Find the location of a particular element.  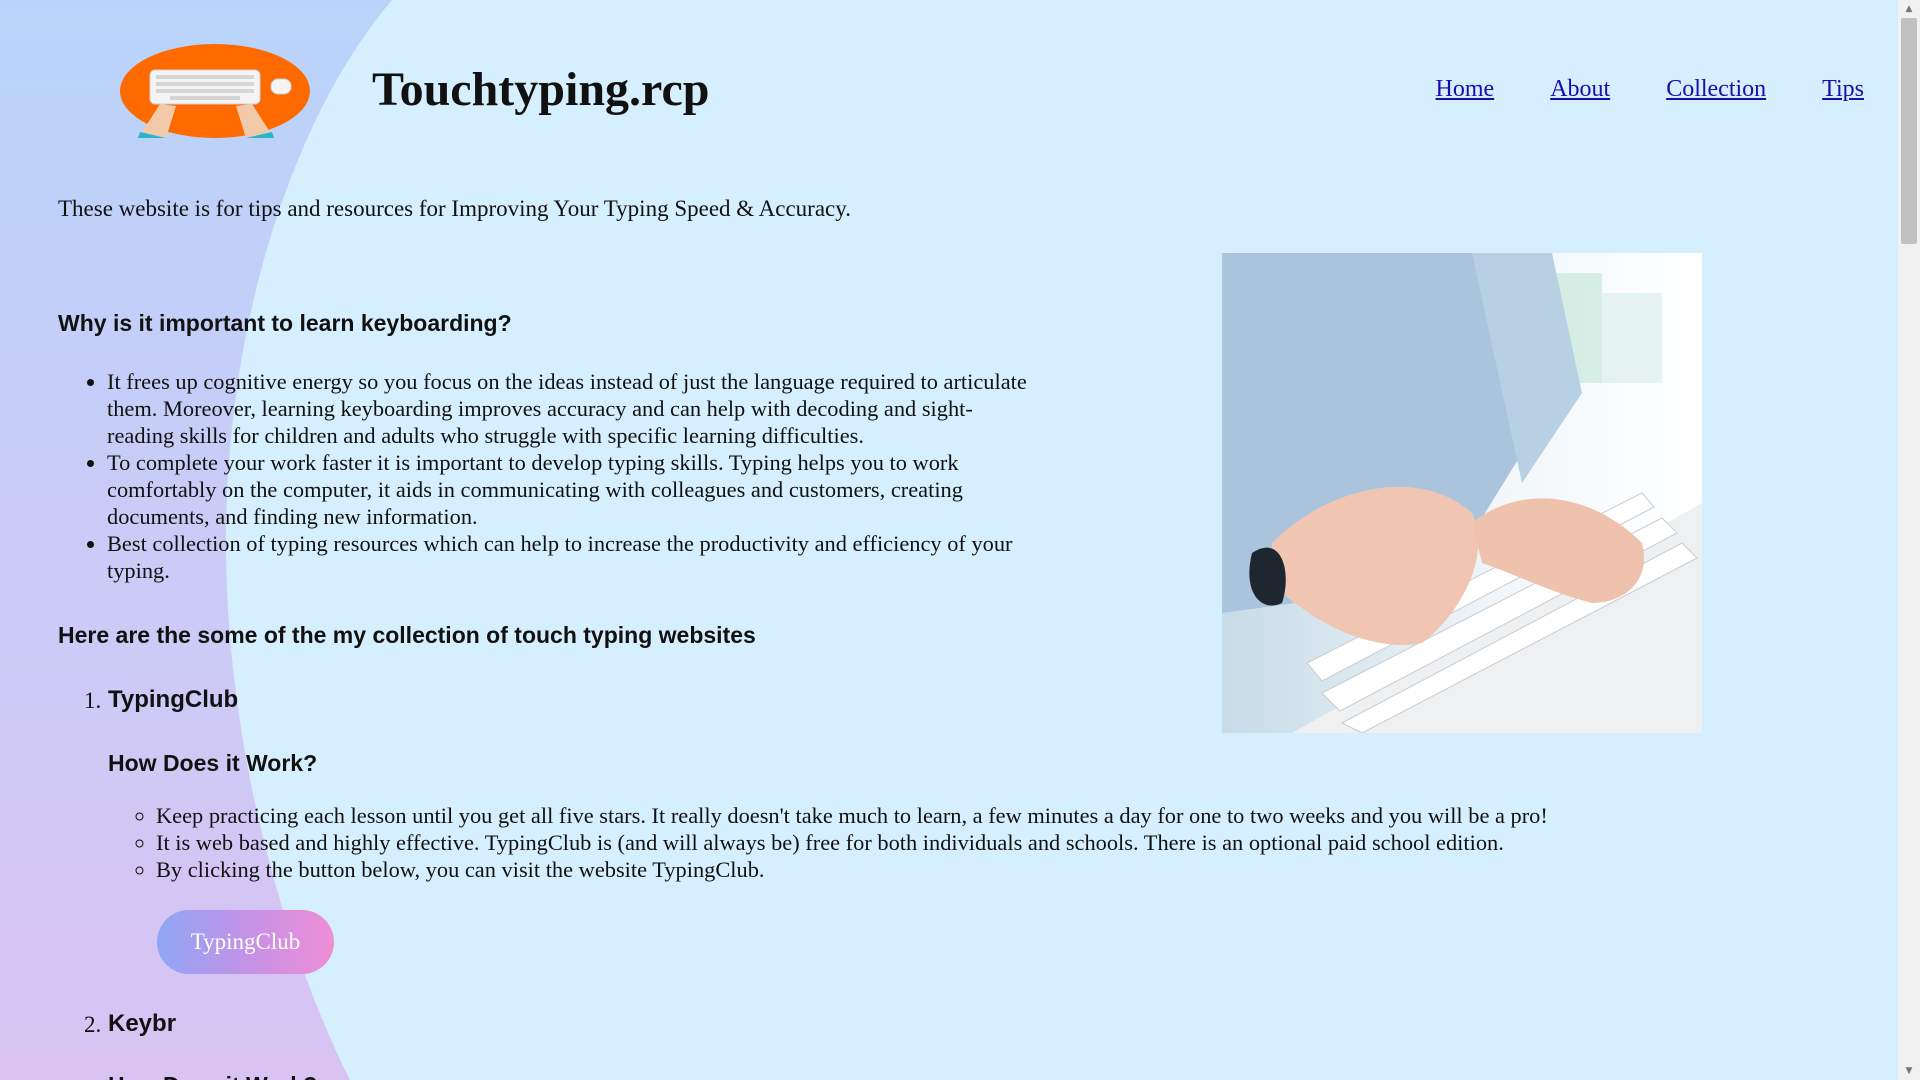

nav-tips-link: Tips is located at coordinates (1843, 89).